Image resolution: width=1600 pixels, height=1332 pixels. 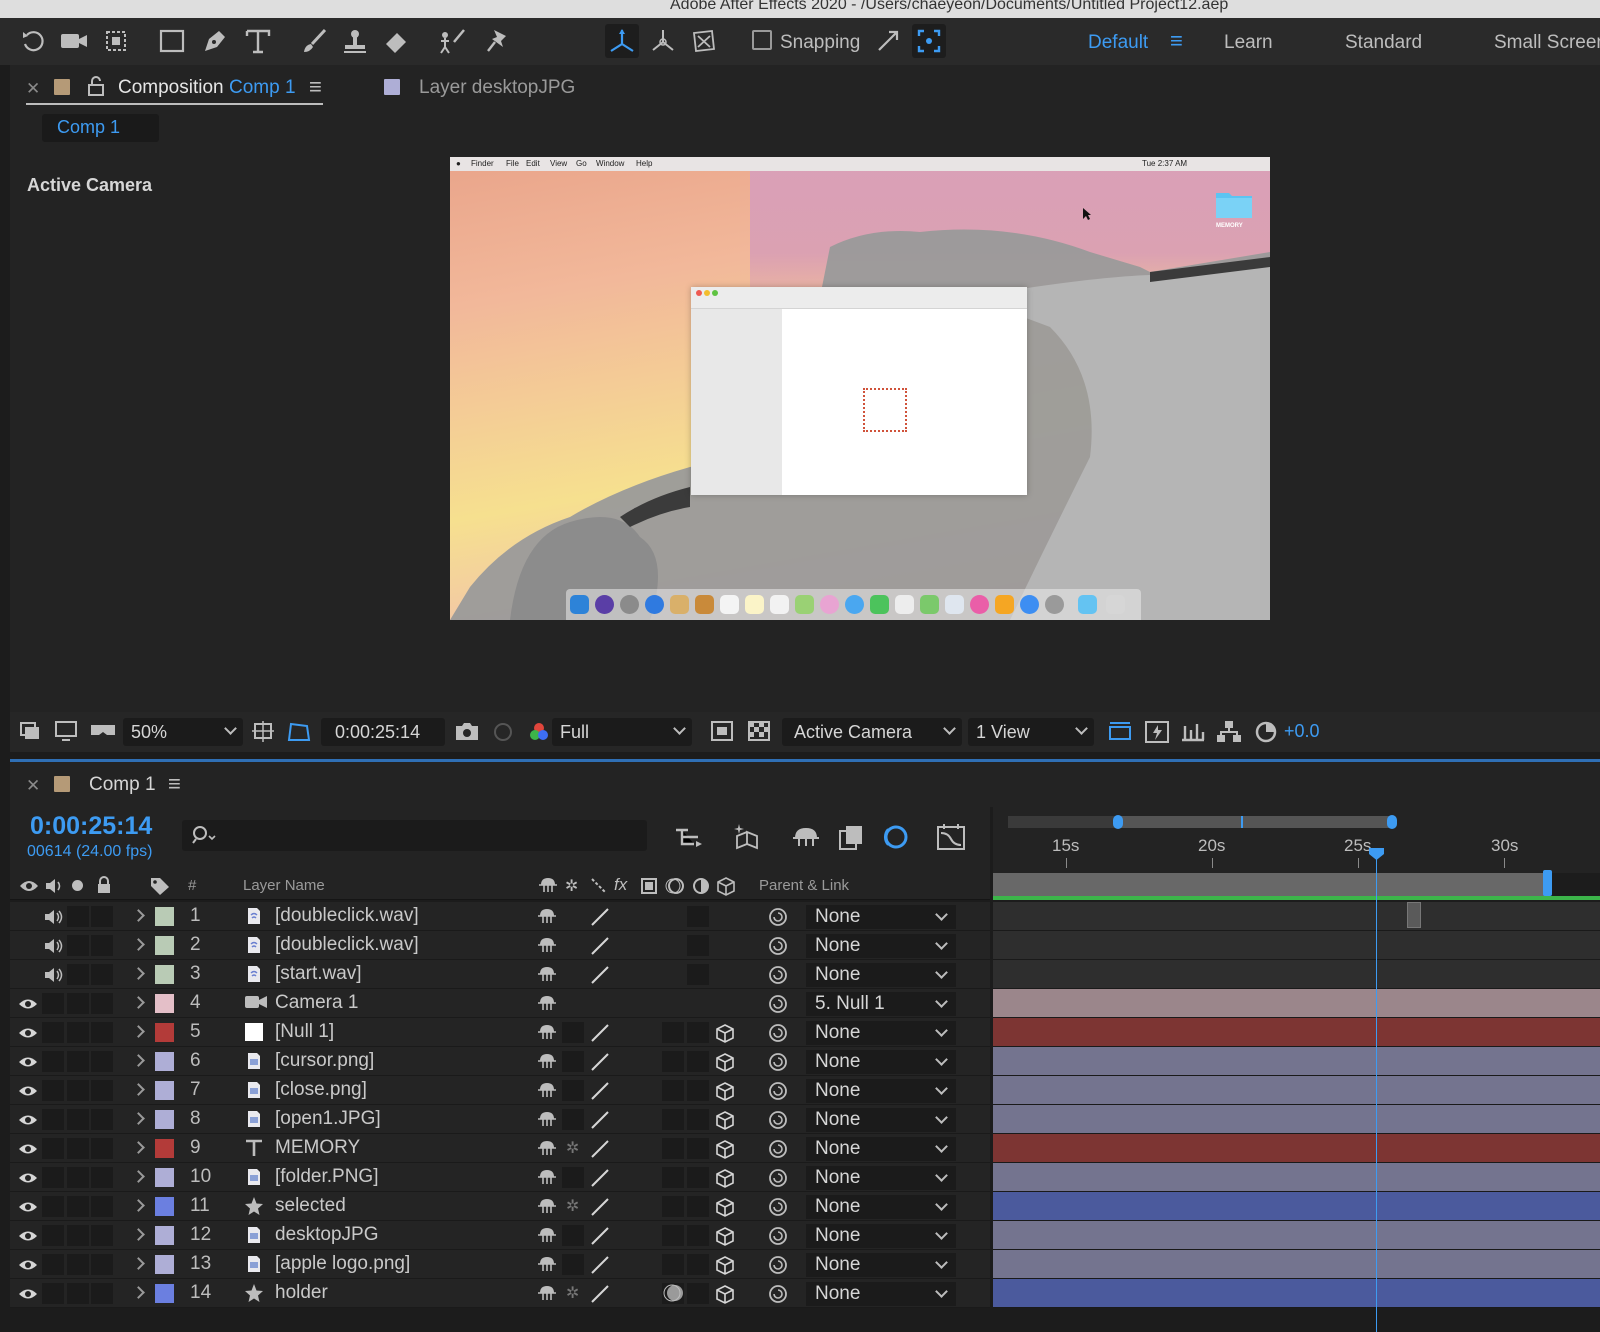 I want to click on layer-row: 9 MEMORY ✲ None, so click(x=500, y=1148).